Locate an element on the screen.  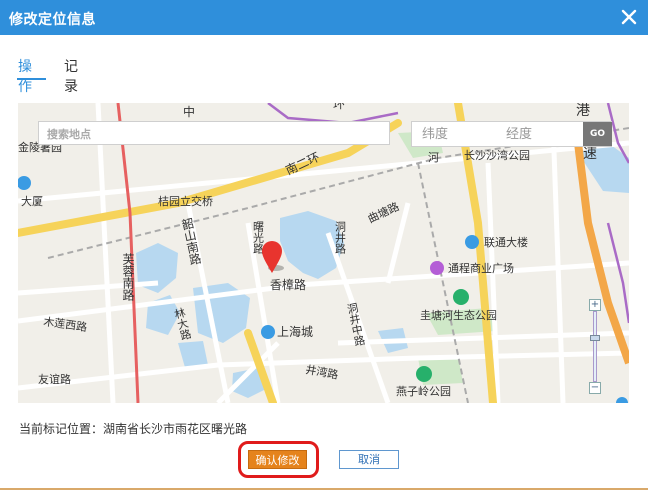
map-label: 洞井路 is located at coordinates (340, 238).